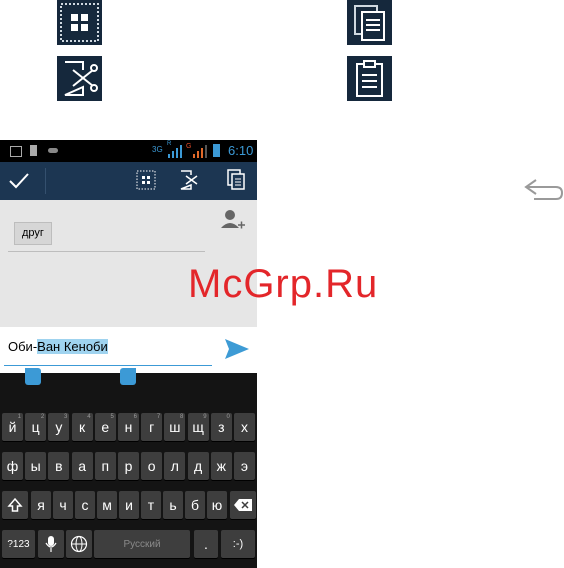 The image size is (564, 568). I want to click on mode-switch-key: ?123, so click(18, 544).